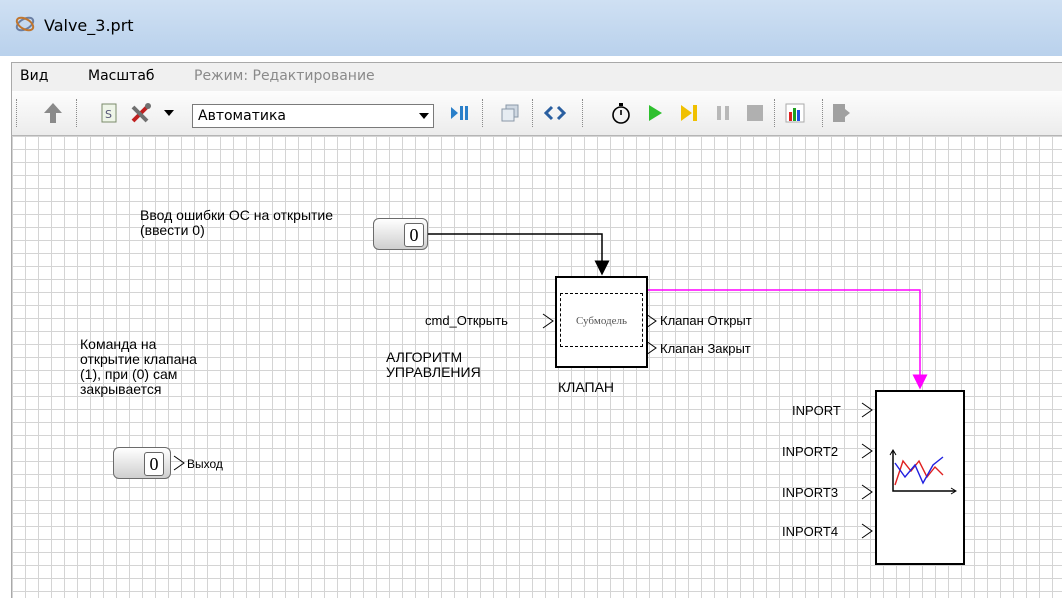 This screenshot has width=1062, height=598. I want to click on command-constant-block: 0, so click(142, 463).